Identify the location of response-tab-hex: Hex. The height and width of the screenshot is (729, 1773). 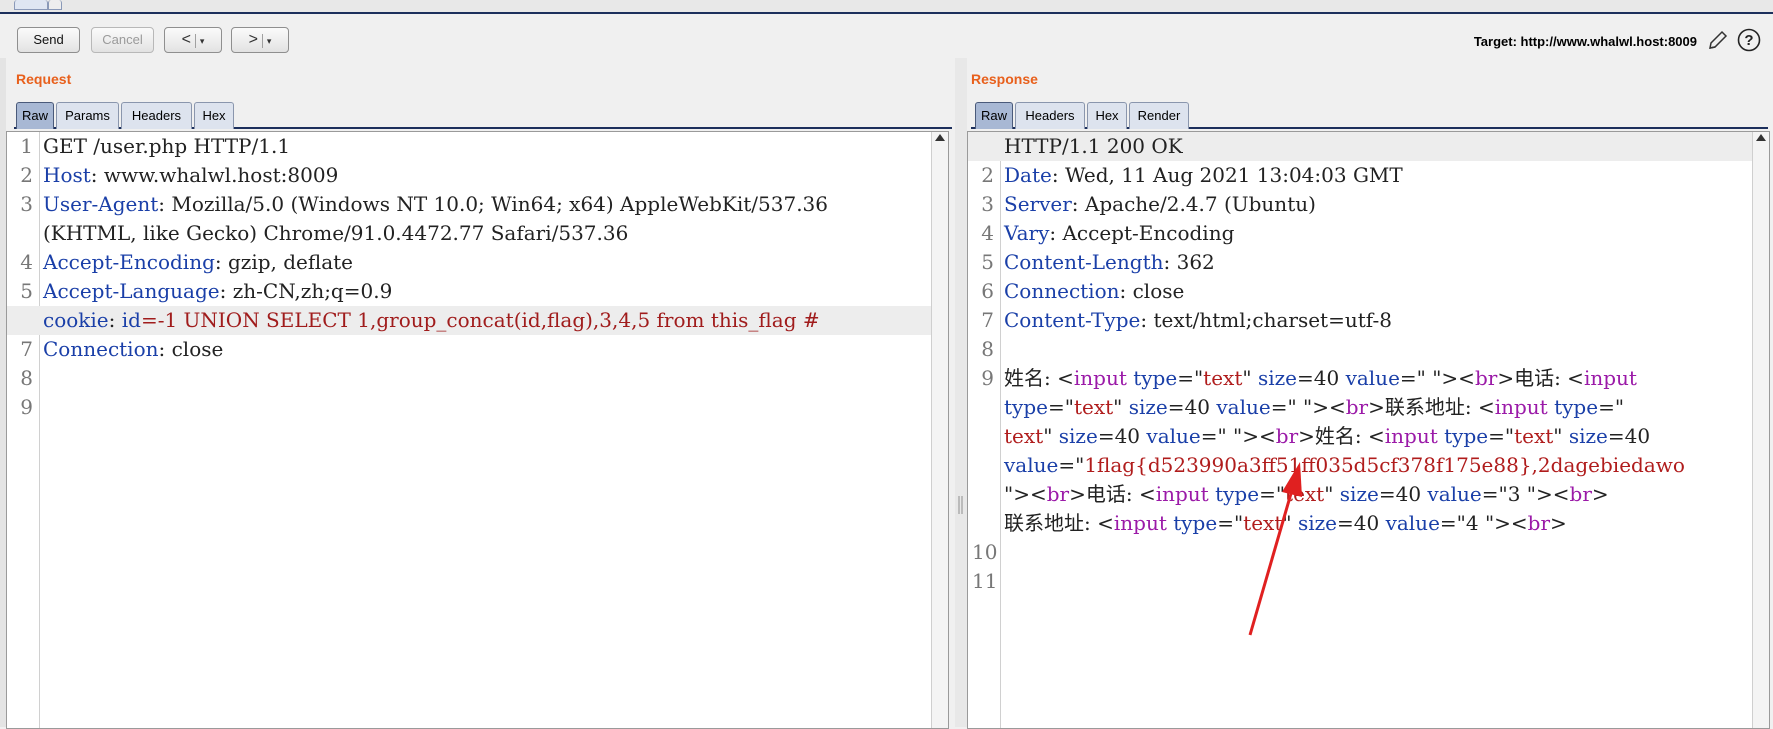
(1107, 115).